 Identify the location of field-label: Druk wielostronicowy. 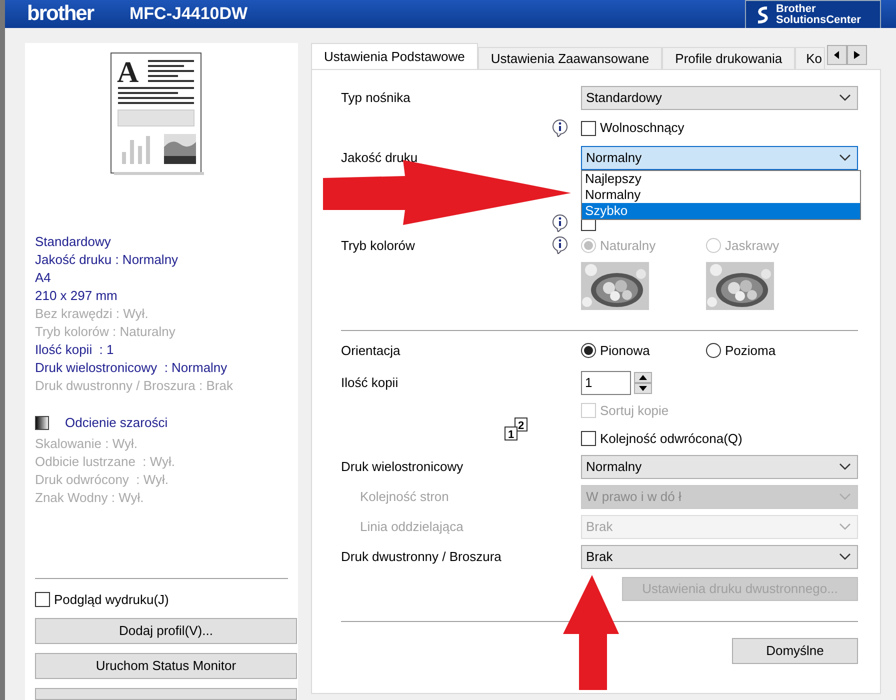
(402, 467).